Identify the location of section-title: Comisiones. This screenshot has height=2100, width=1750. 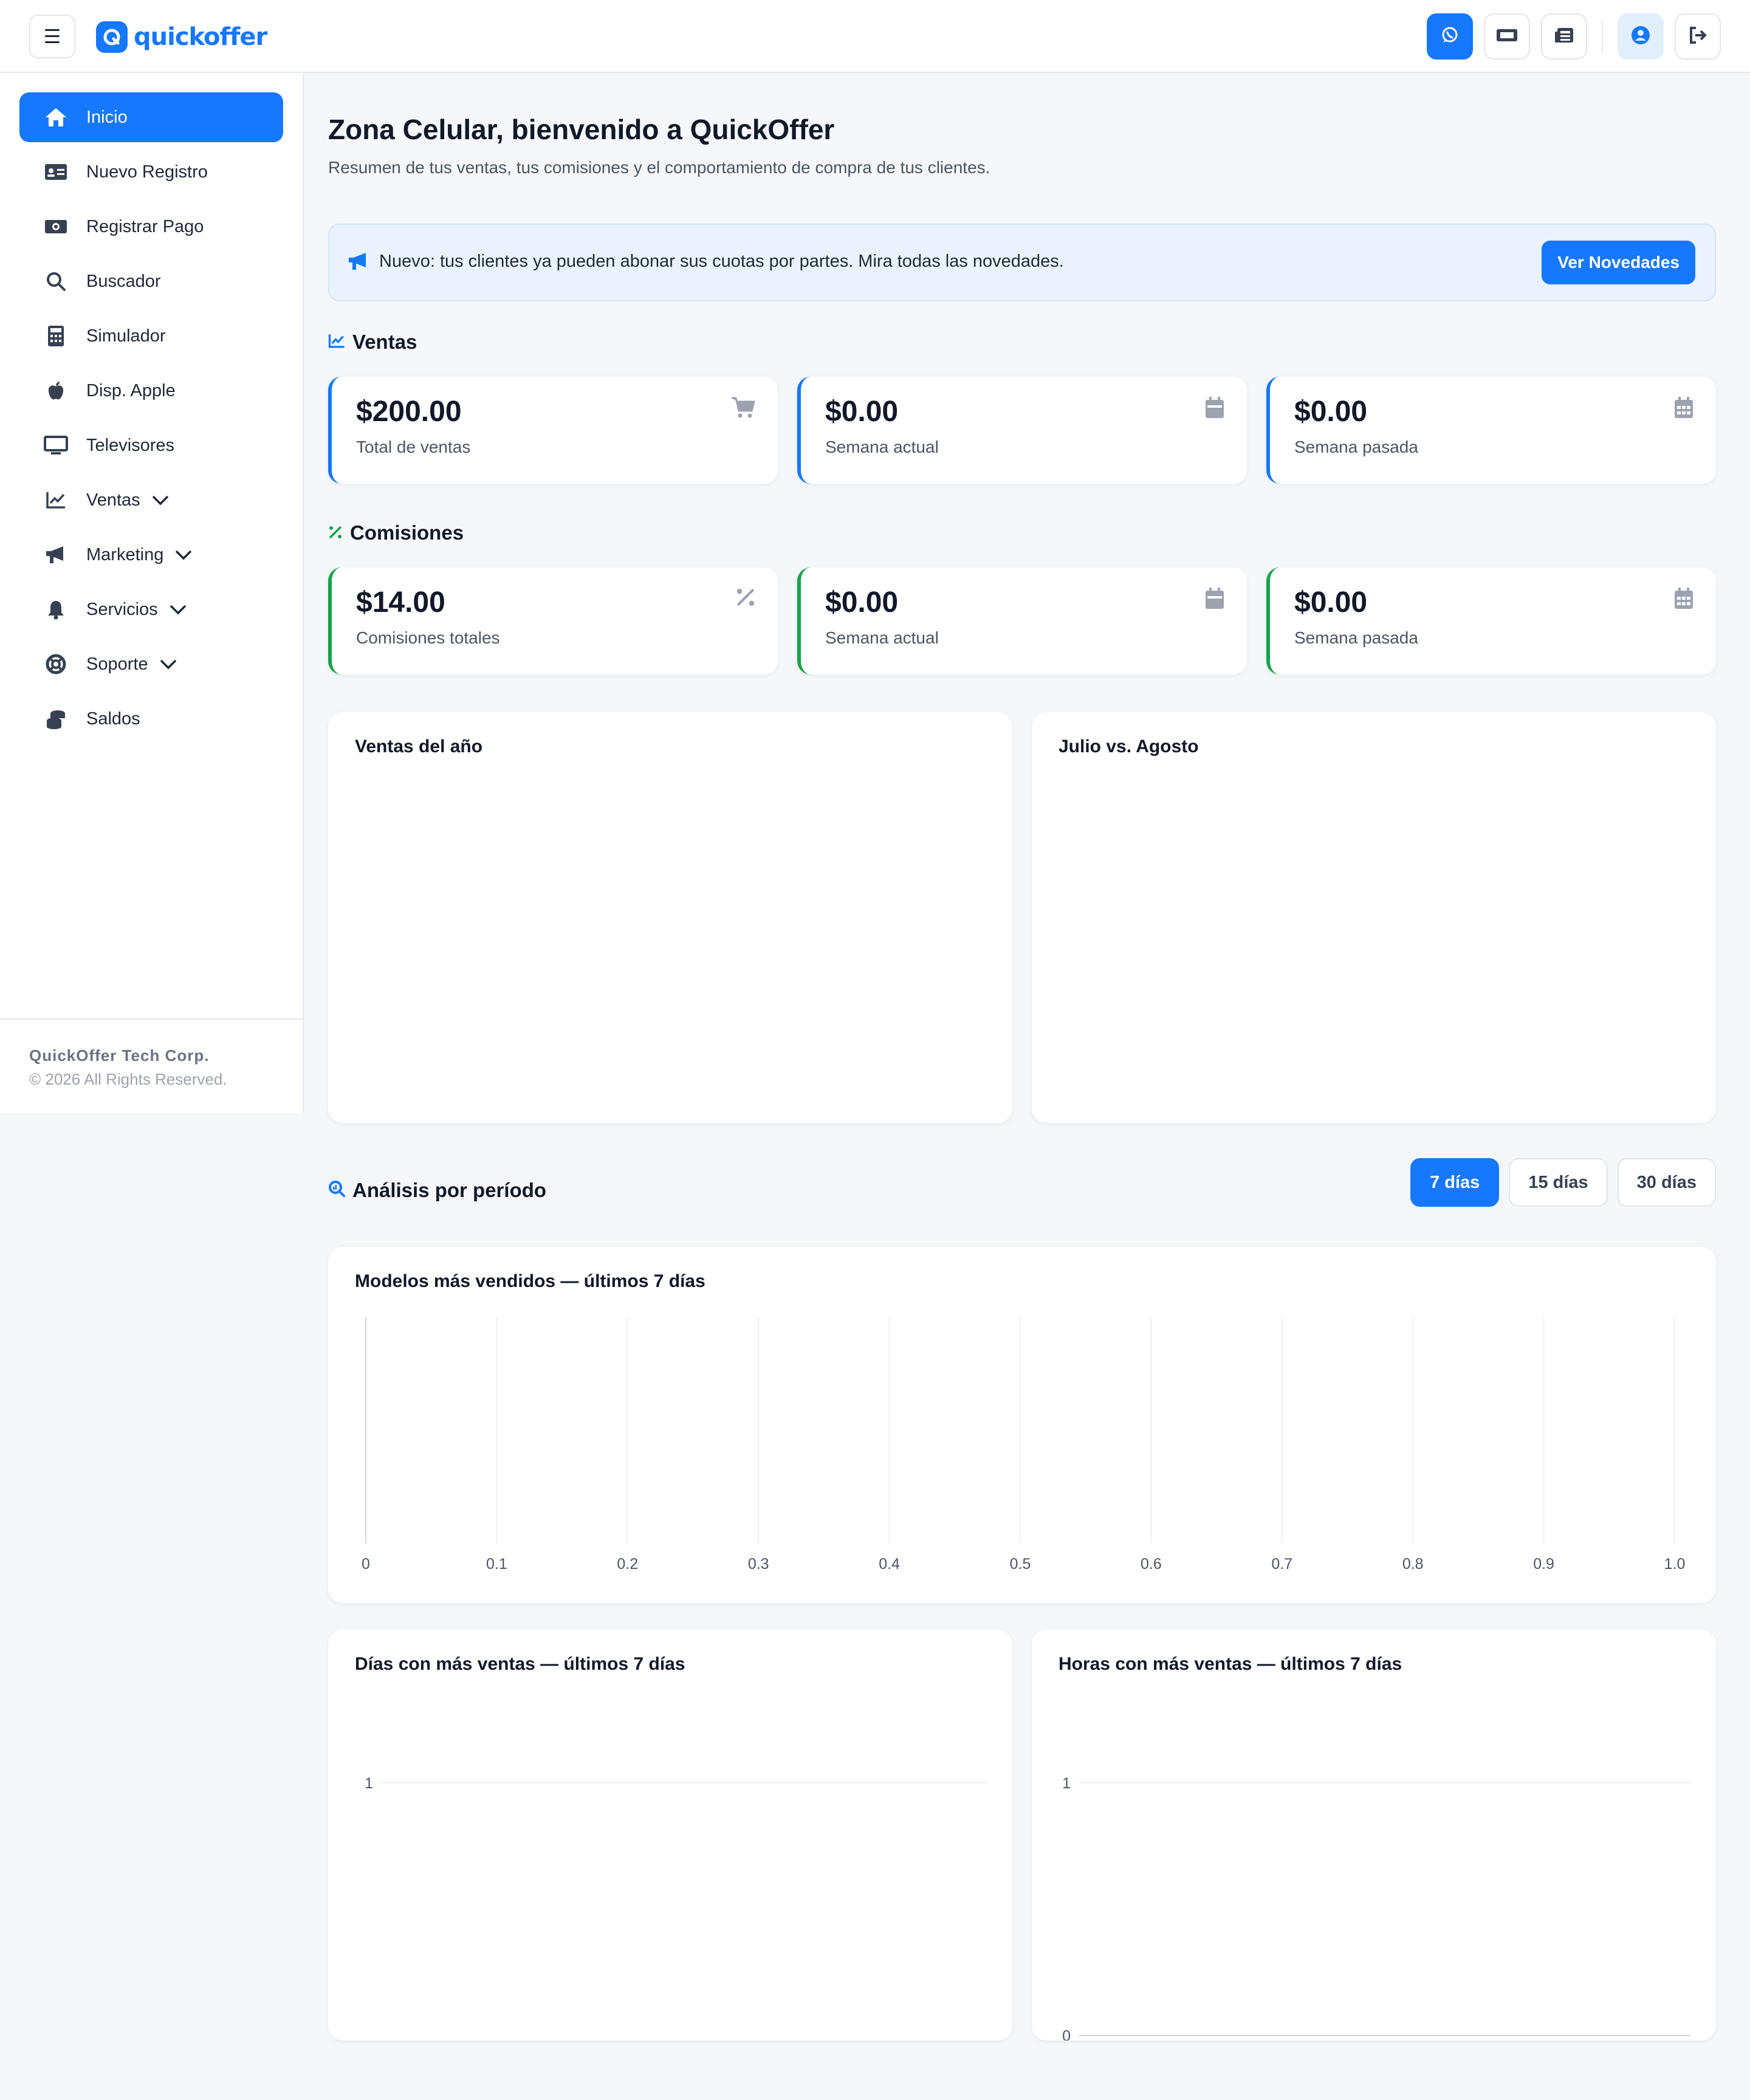
(407, 532).